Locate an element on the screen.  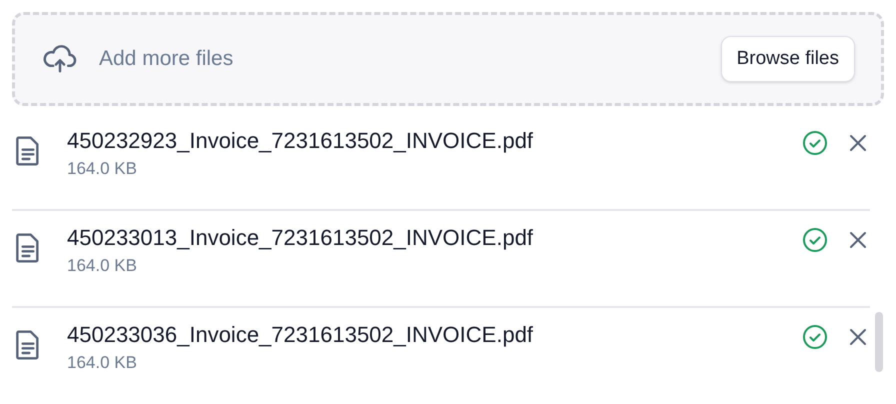
file-name: 450233013_Invoice_7231613502_INVOICE.pdf is located at coordinates (300, 238).